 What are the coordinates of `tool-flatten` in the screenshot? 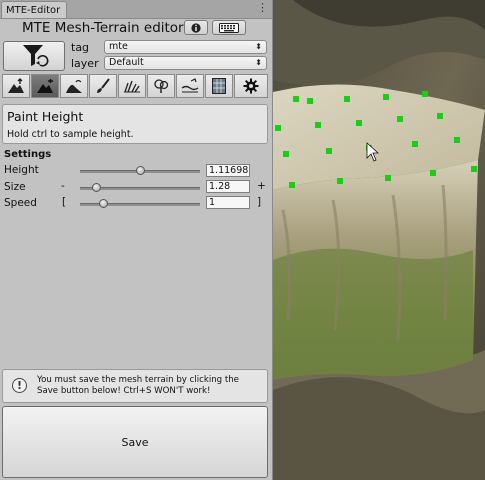 It's located at (190, 86).